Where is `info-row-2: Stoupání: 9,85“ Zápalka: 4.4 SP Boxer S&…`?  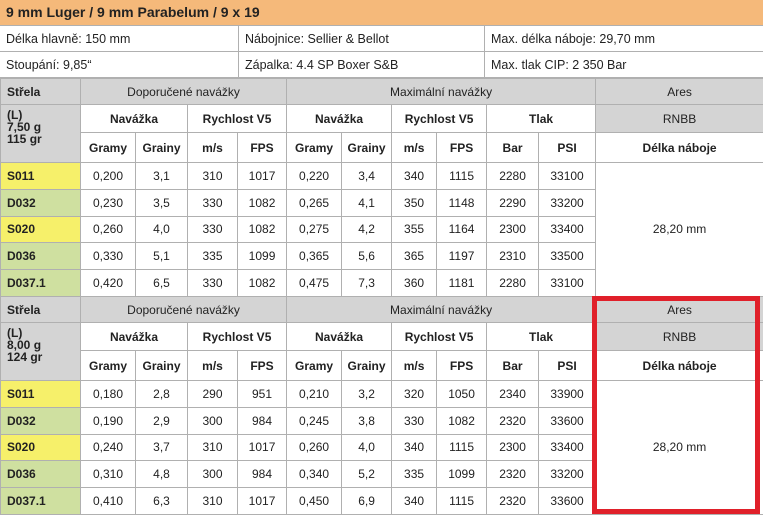
info-row-2: Stoupání: 9,85“ Zápalka: 4.4 SP Boxer S&… is located at coordinates (381, 65).